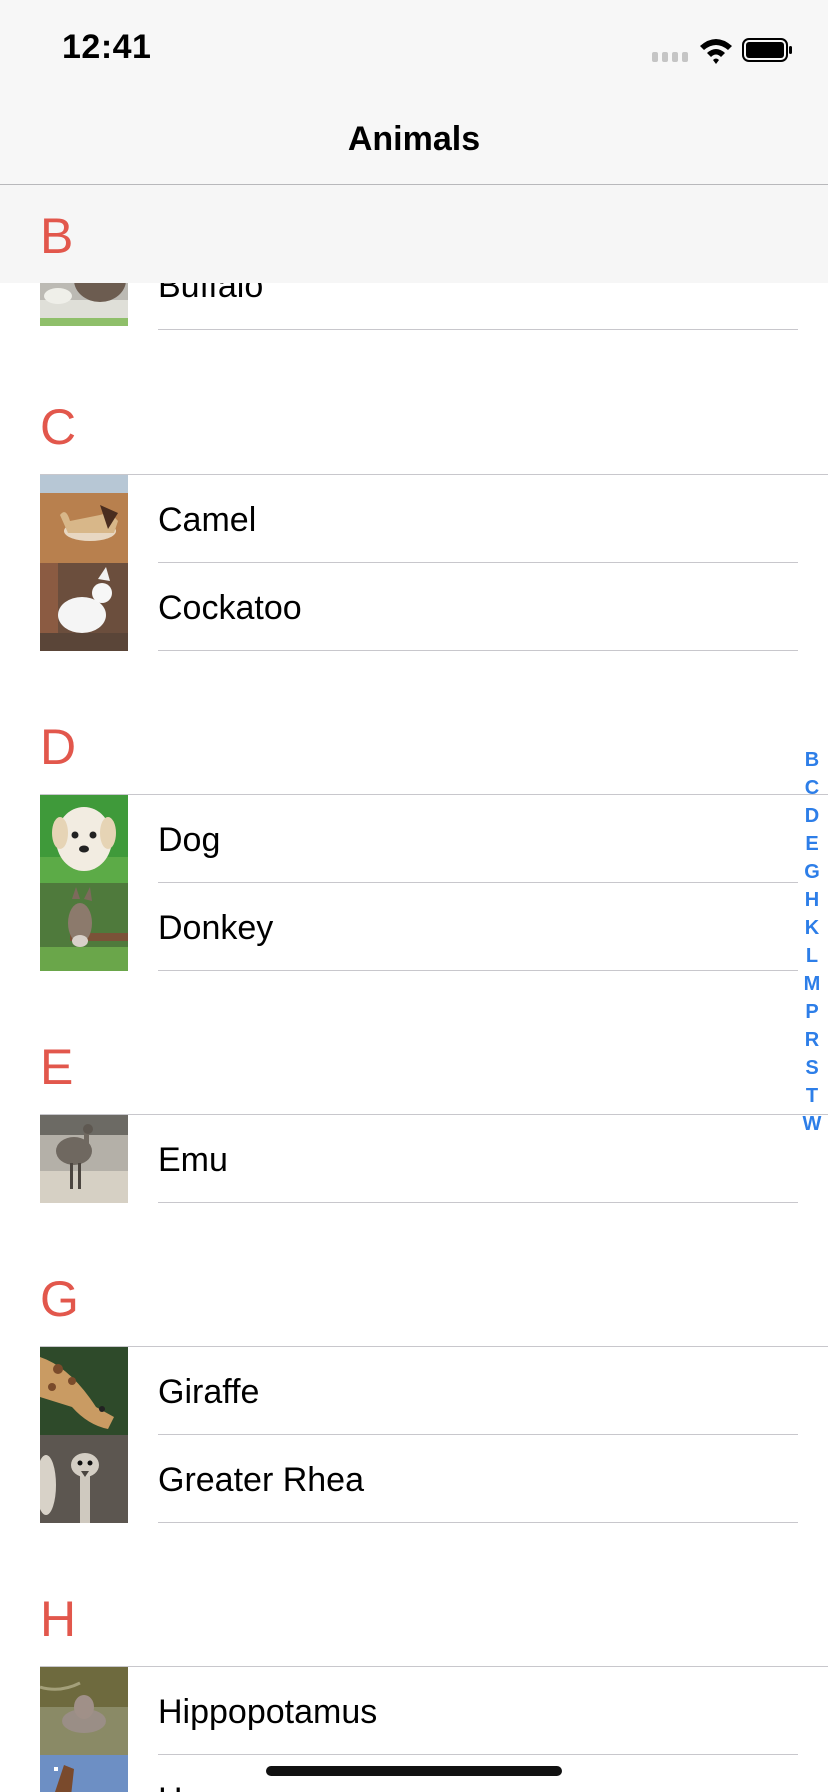  I want to click on row-label-camel: Camel, so click(207, 520).